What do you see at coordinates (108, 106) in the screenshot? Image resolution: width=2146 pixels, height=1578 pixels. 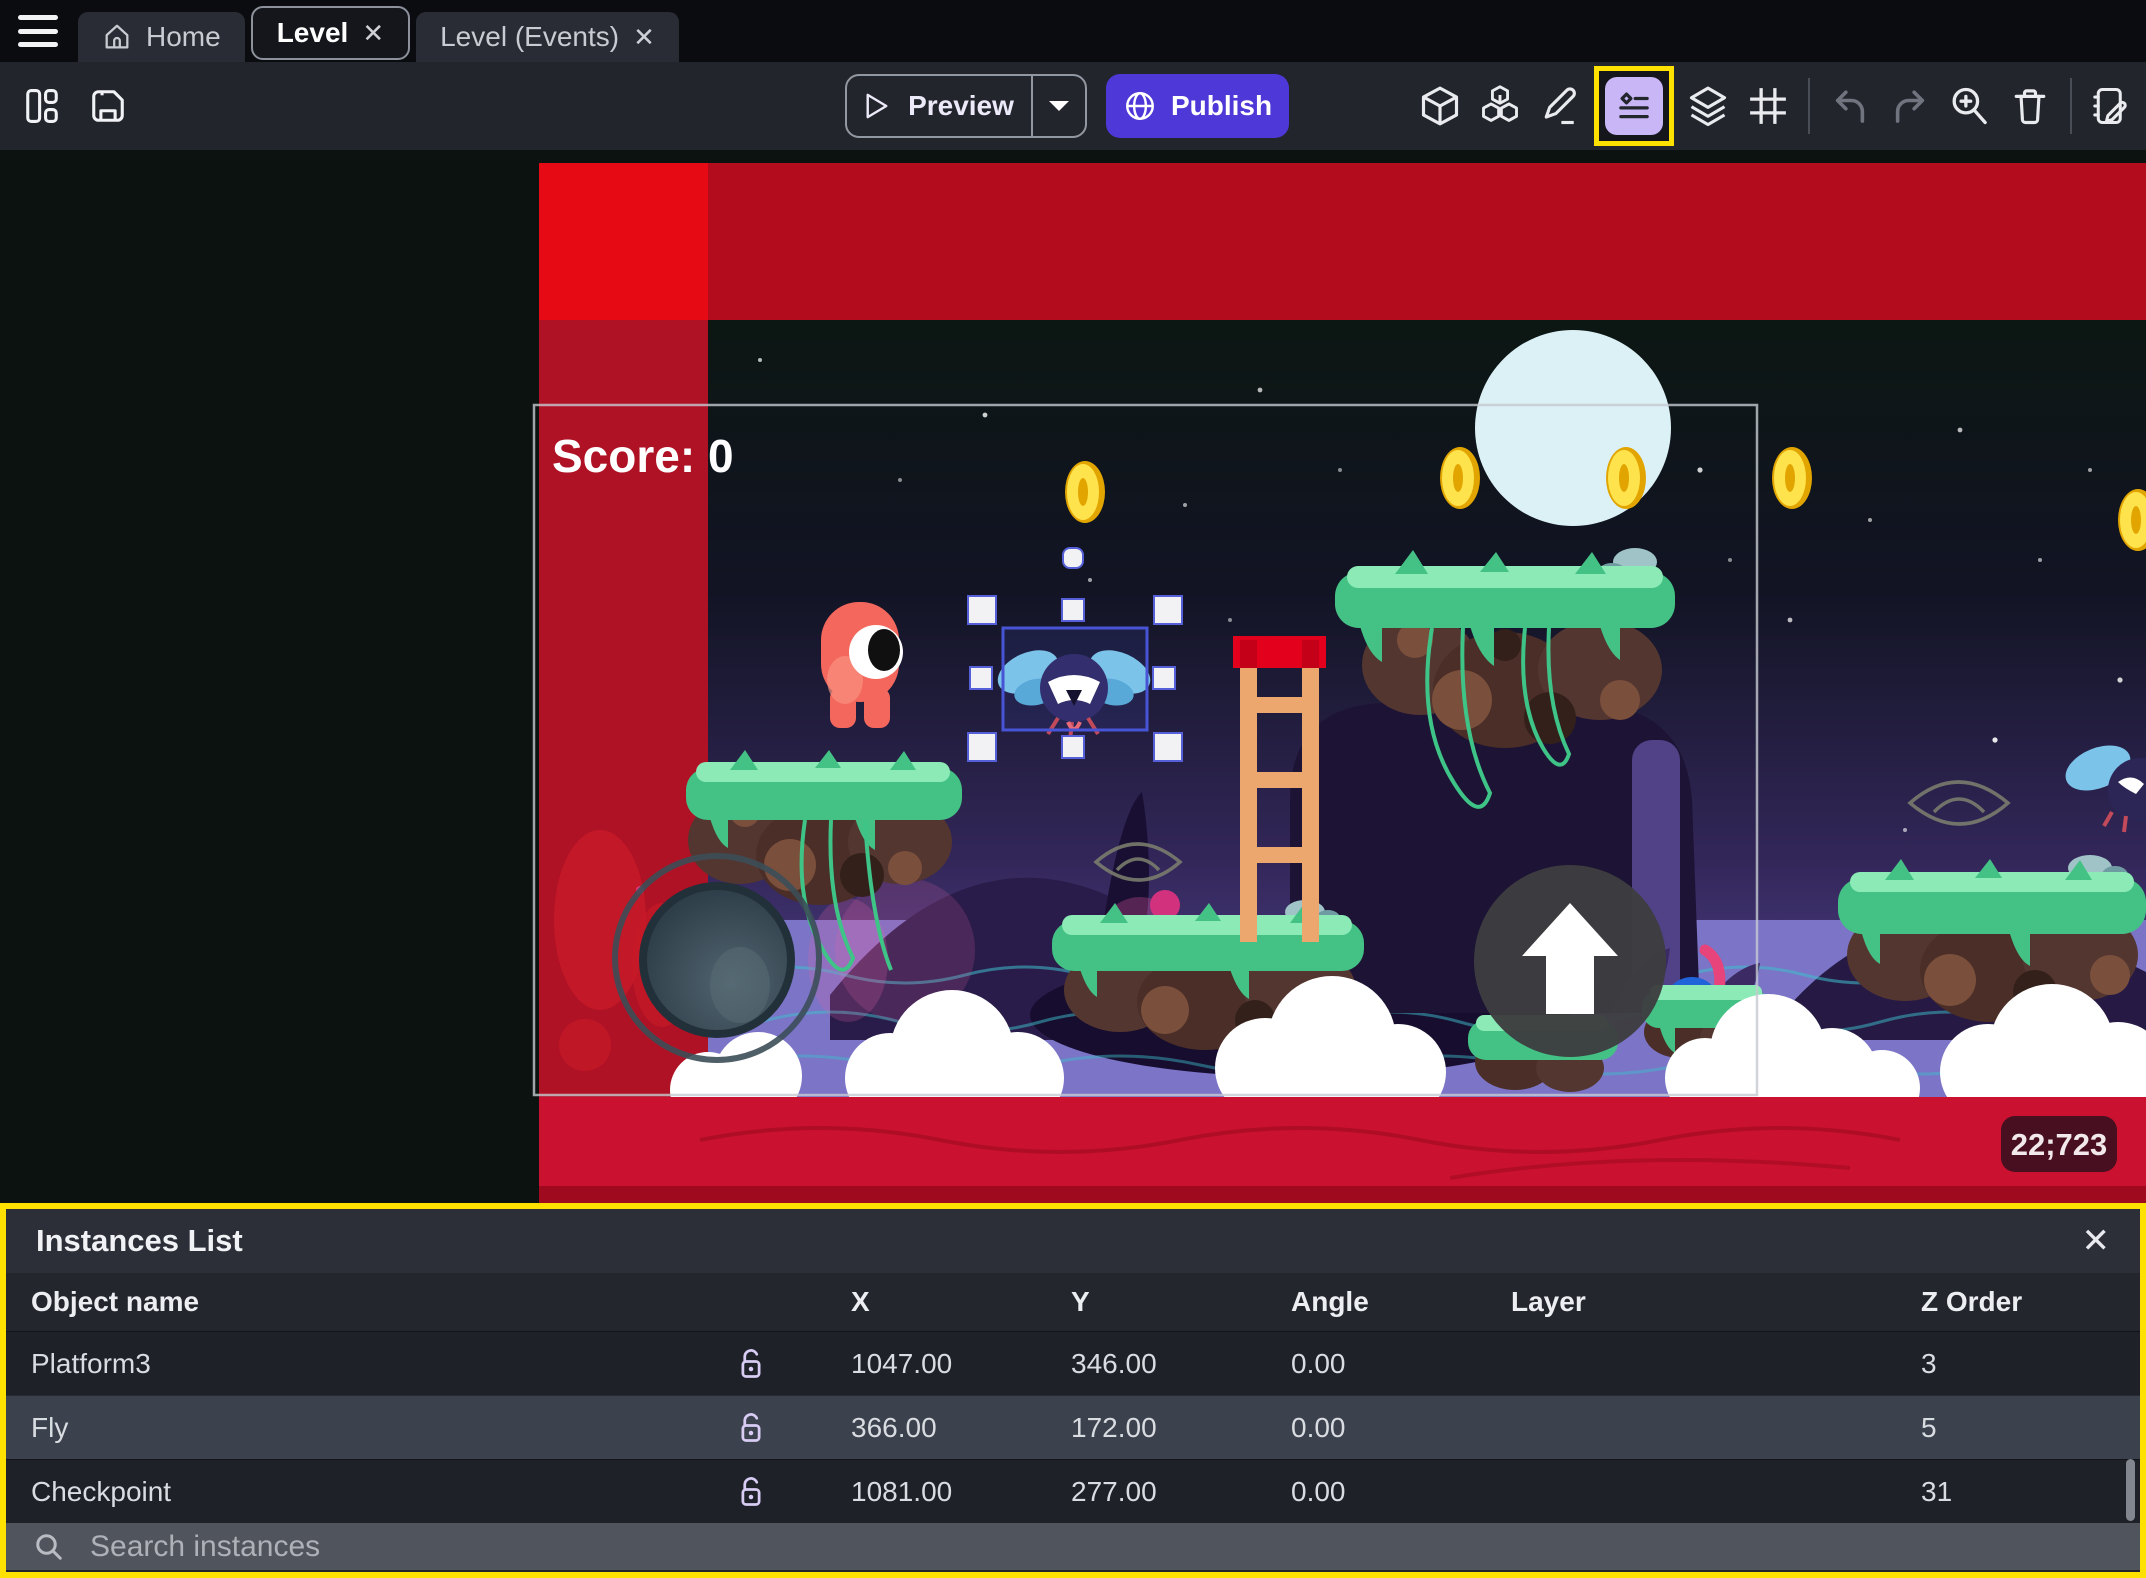 I see `save-icon` at bounding box center [108, 106].